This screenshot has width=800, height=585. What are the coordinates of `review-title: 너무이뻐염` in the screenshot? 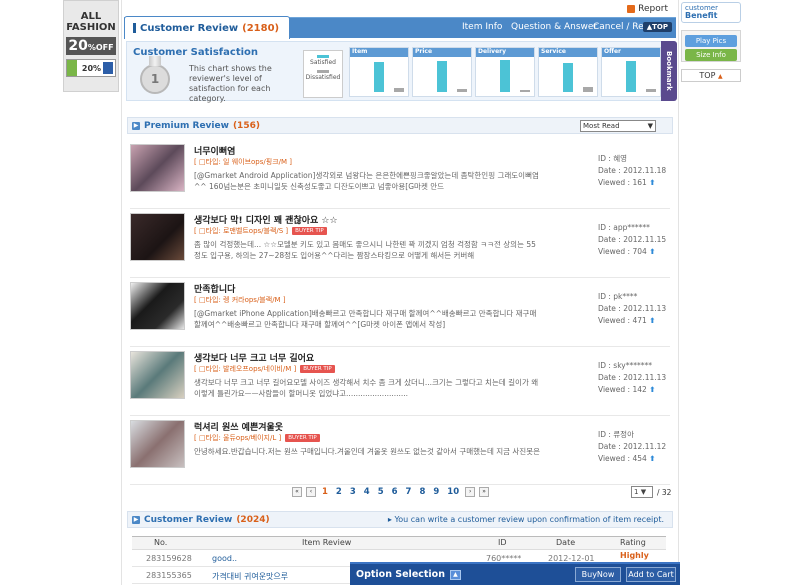 It's located at (214, 150).